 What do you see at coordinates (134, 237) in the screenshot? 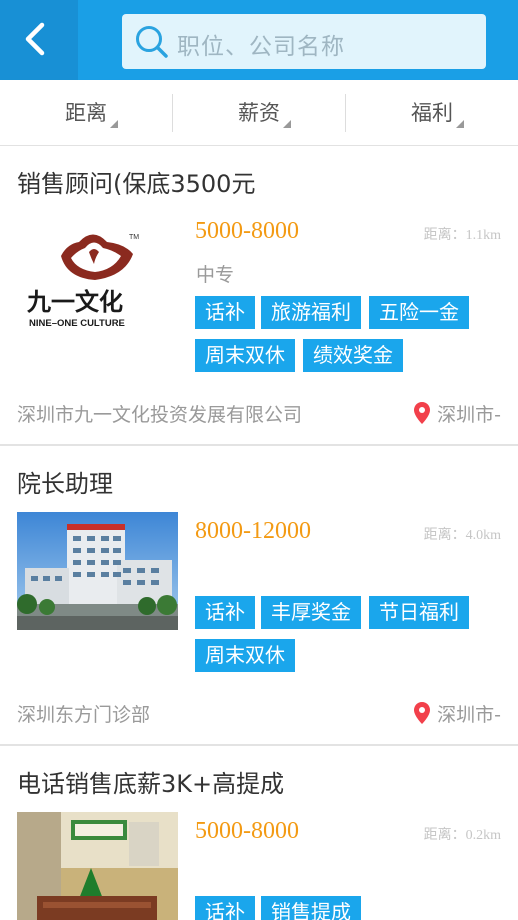
I see `svg-text: TM` at bounding box center [134, 237].